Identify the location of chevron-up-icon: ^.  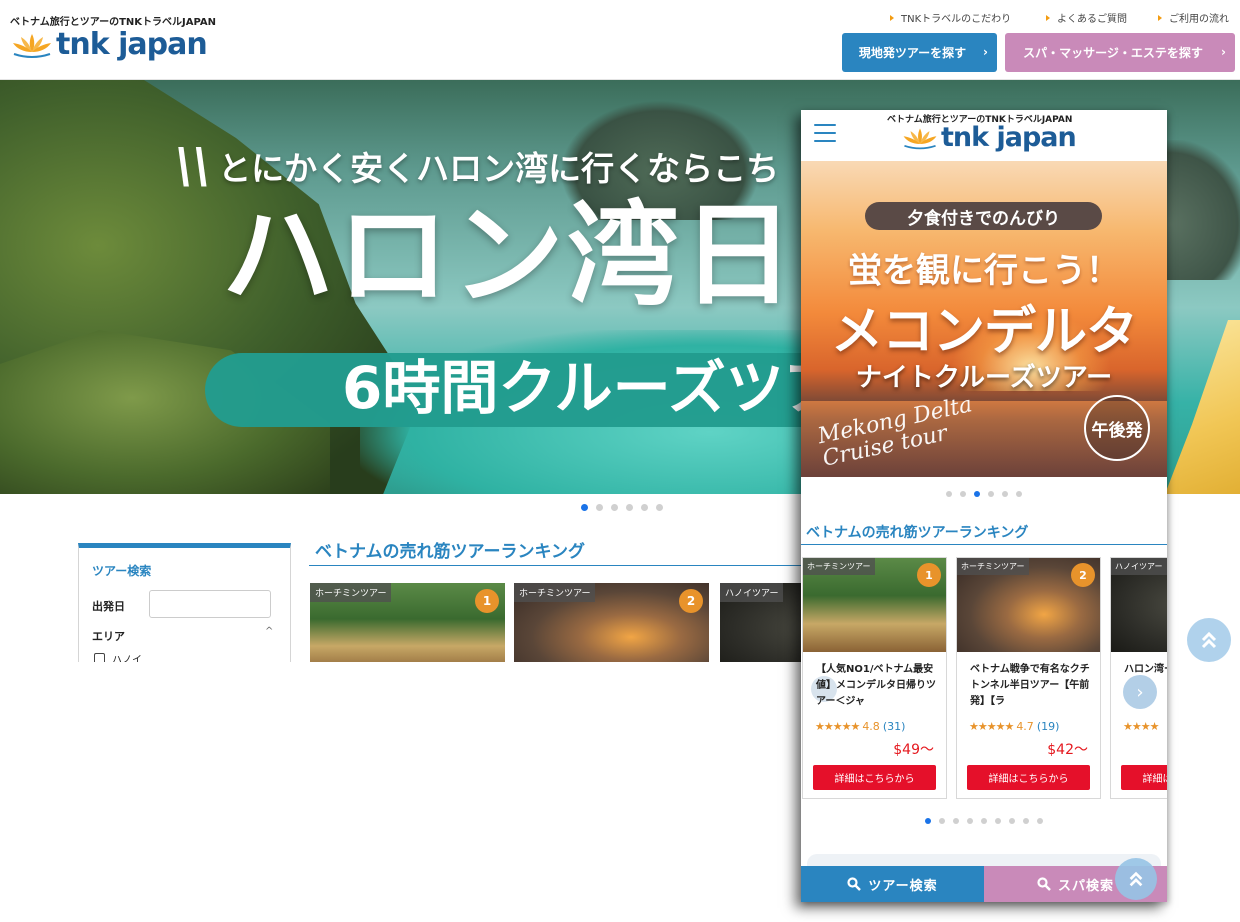
(269, 631).